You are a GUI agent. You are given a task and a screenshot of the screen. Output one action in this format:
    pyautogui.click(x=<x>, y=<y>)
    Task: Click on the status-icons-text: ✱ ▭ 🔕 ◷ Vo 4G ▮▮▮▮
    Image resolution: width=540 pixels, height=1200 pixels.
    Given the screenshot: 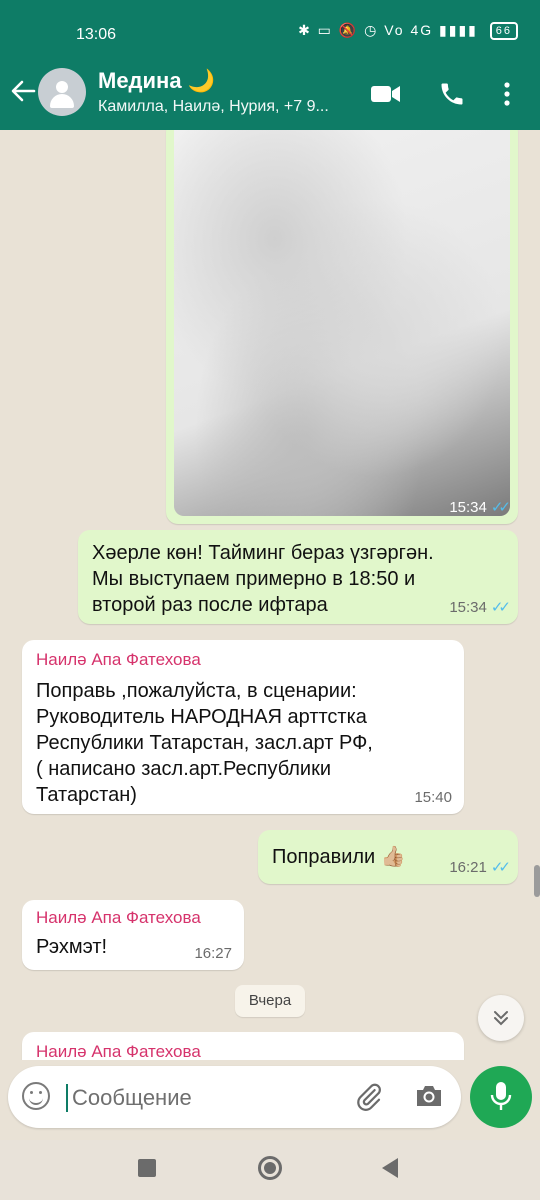 What is the action you would take?
    pyautogui.click(x=388, y=30)
    